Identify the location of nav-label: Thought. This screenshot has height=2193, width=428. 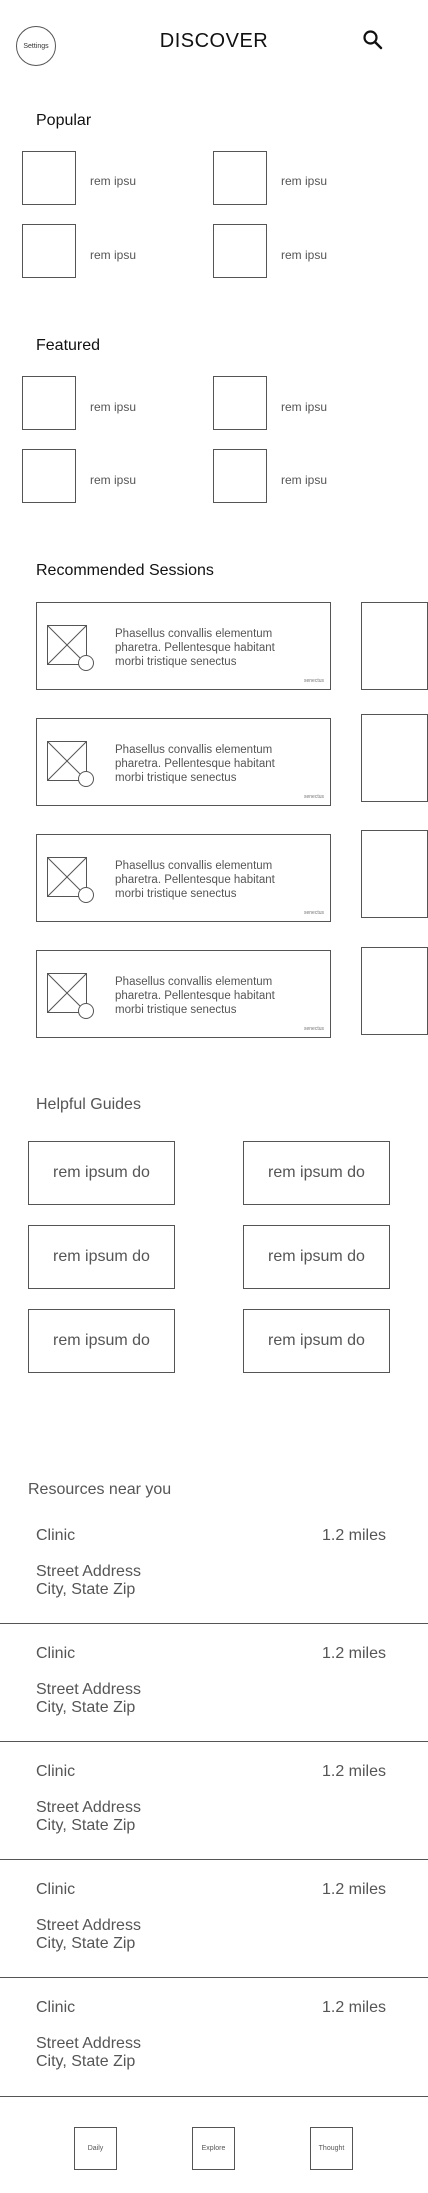
(331, 2148).